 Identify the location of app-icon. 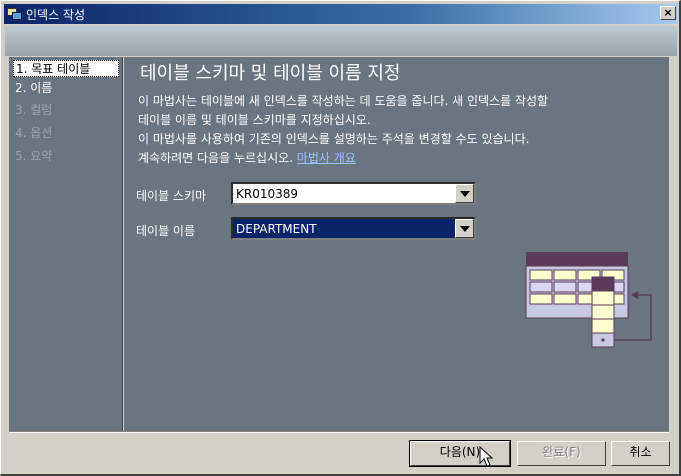
(15, 14).